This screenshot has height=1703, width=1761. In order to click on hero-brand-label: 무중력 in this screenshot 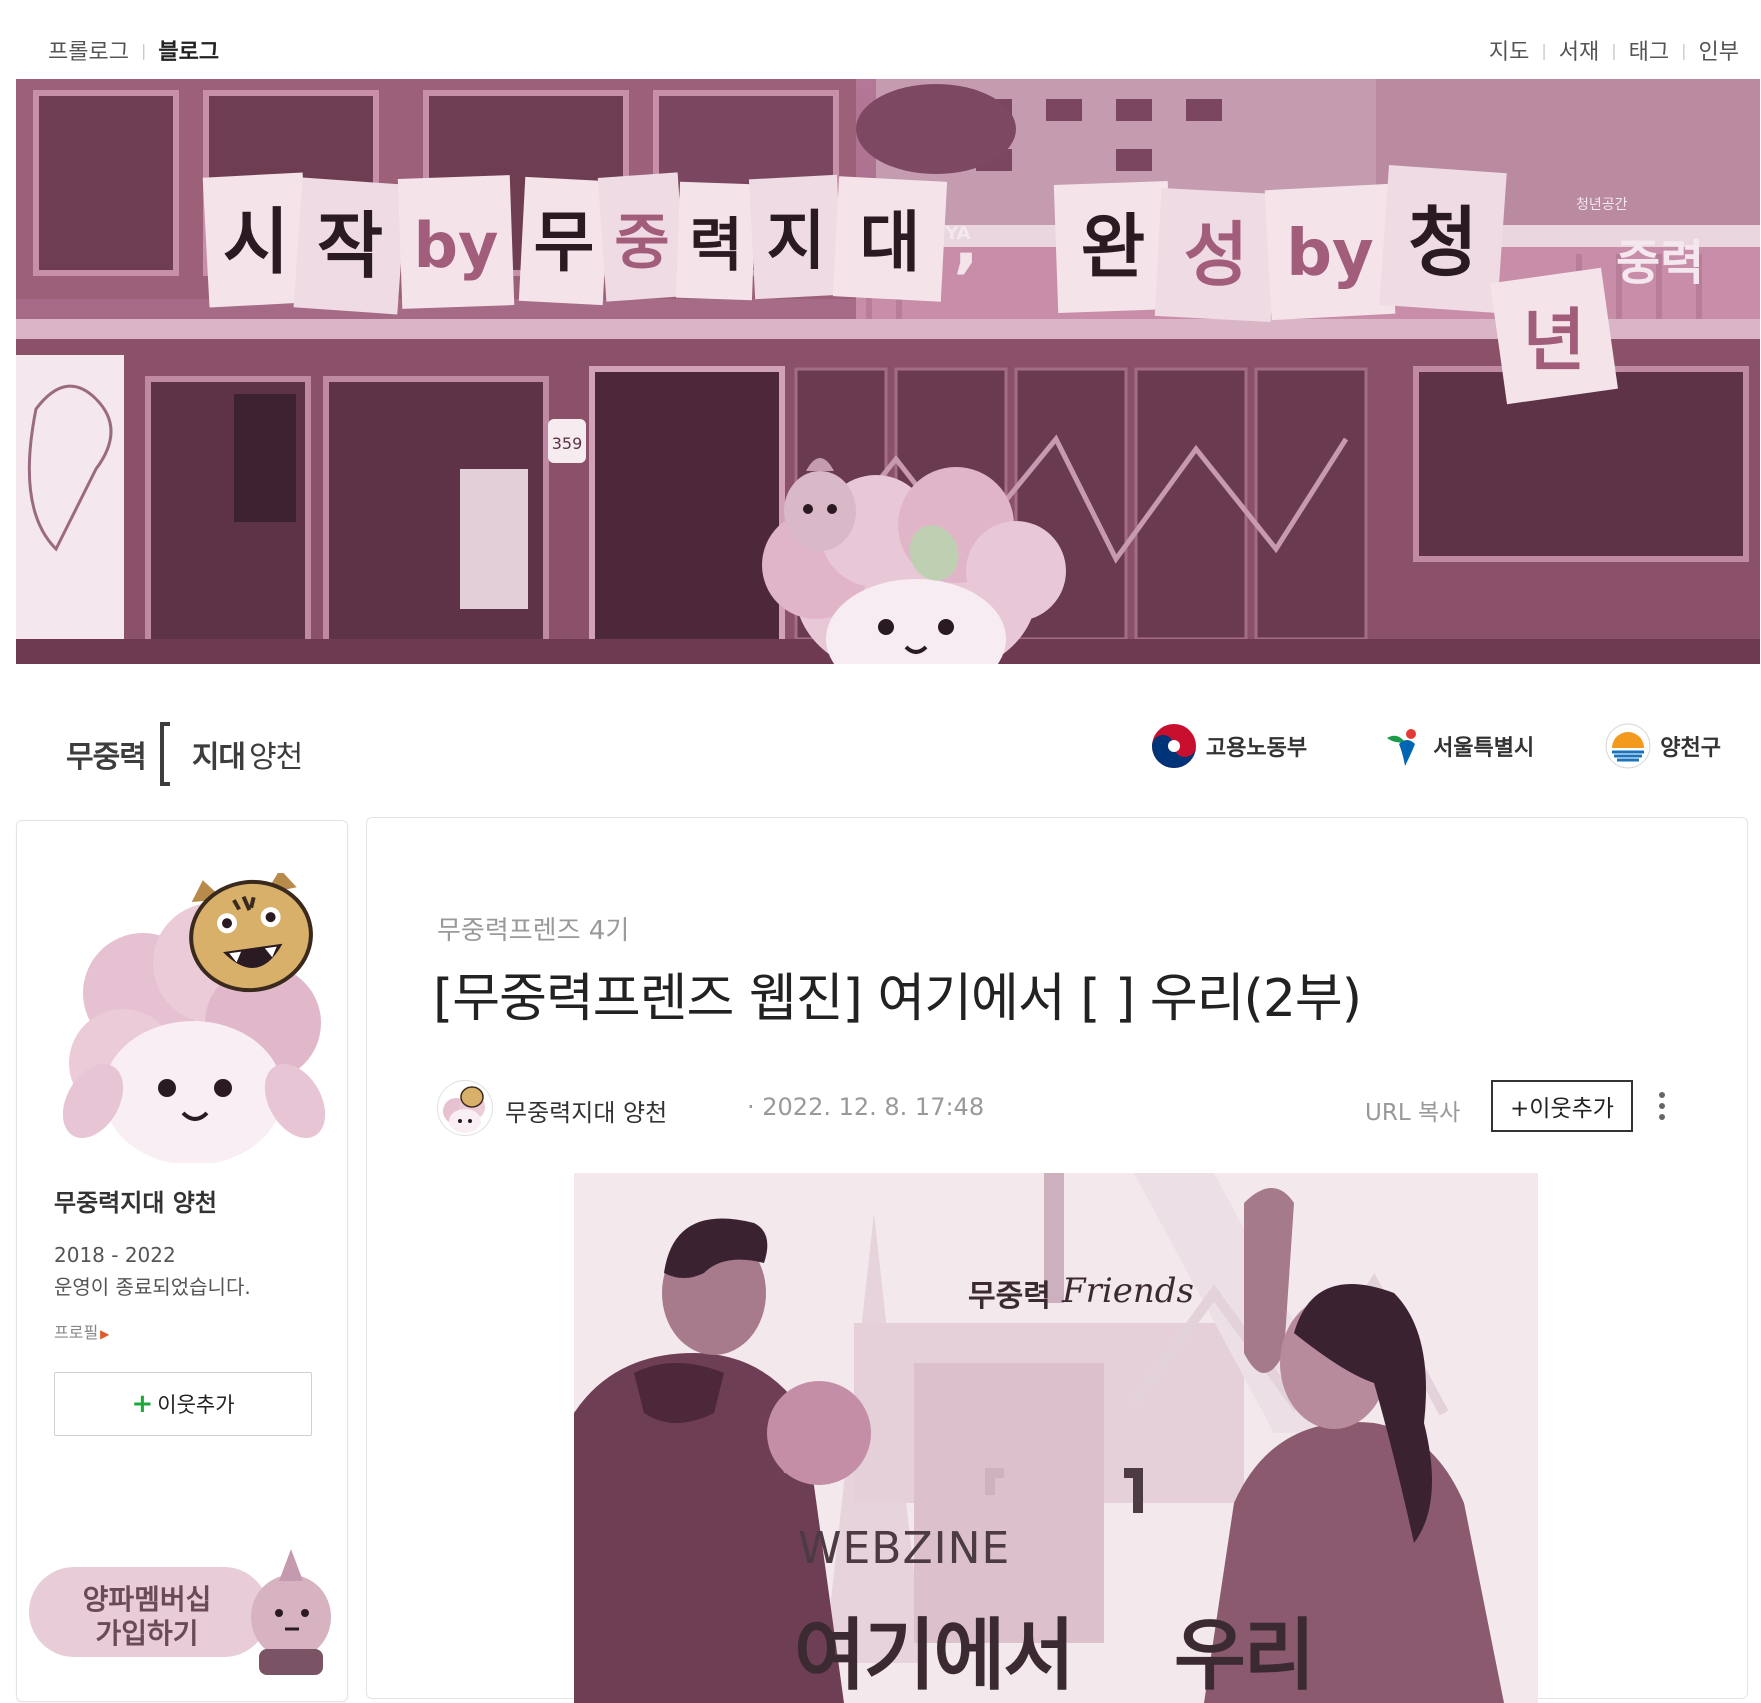, I will do `click(1009, 1296)`.